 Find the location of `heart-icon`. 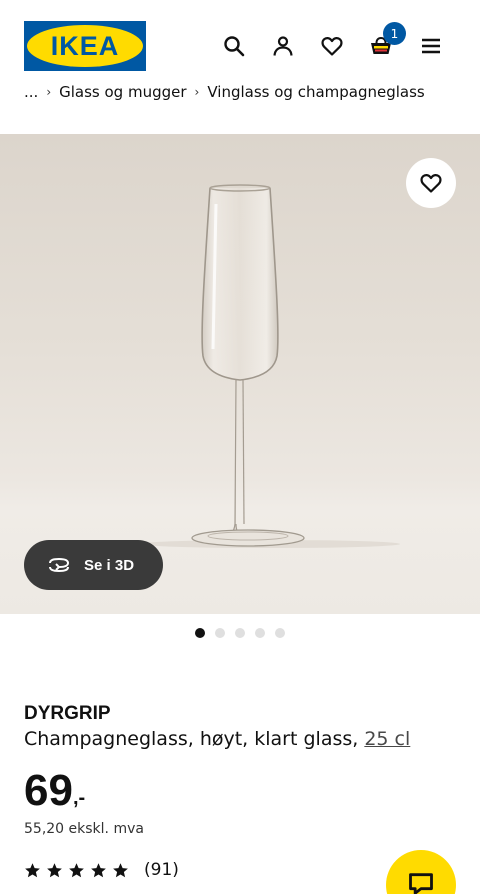

heart-icon is located at coordinates (431, 183).